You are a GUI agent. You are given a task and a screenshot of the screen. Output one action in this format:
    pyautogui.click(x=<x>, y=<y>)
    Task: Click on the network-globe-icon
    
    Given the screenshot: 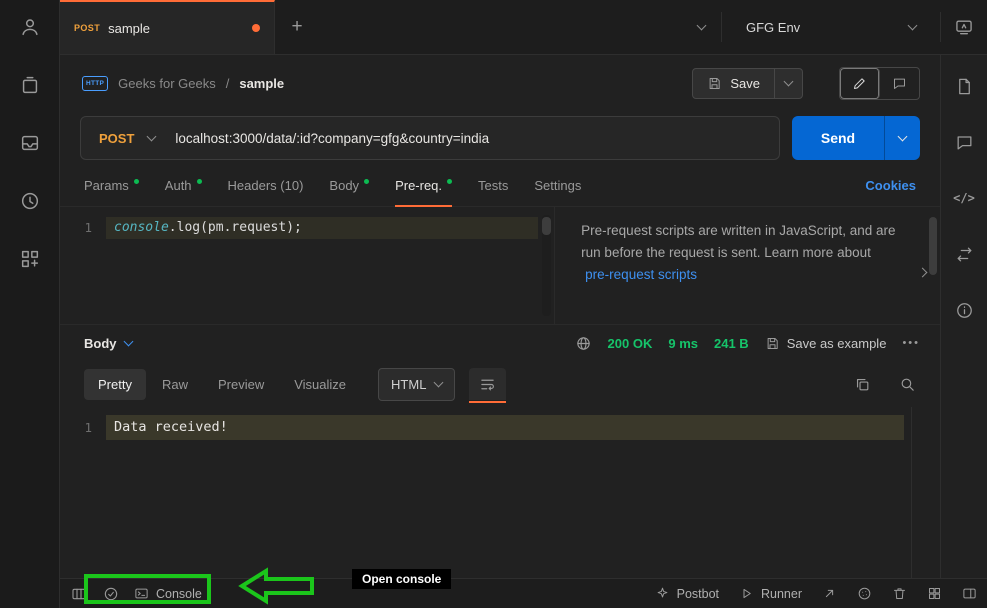 What is the action you would take?
    pyautogui.click(x=583, y=343)
    